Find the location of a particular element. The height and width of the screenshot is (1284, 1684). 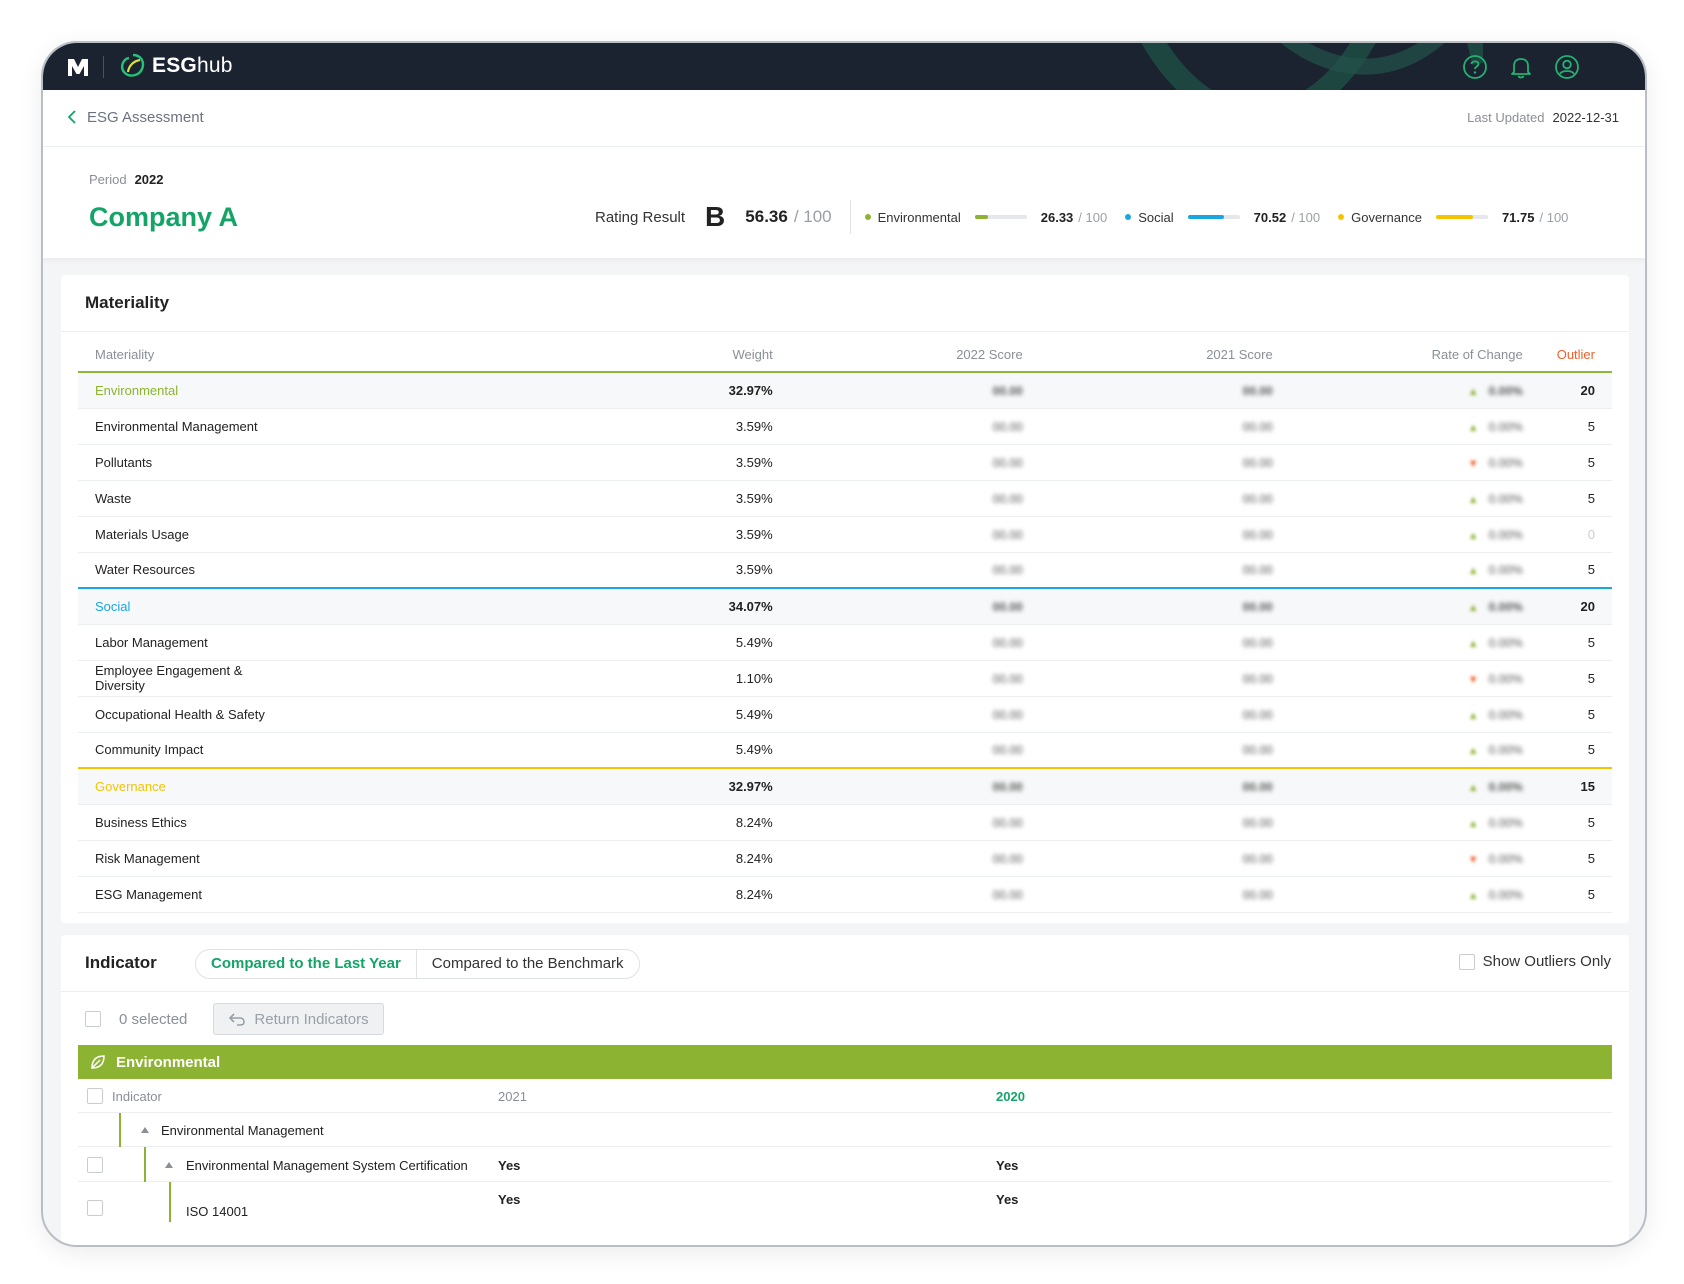

chevron-left-icon is located at coordinates (72, 117).